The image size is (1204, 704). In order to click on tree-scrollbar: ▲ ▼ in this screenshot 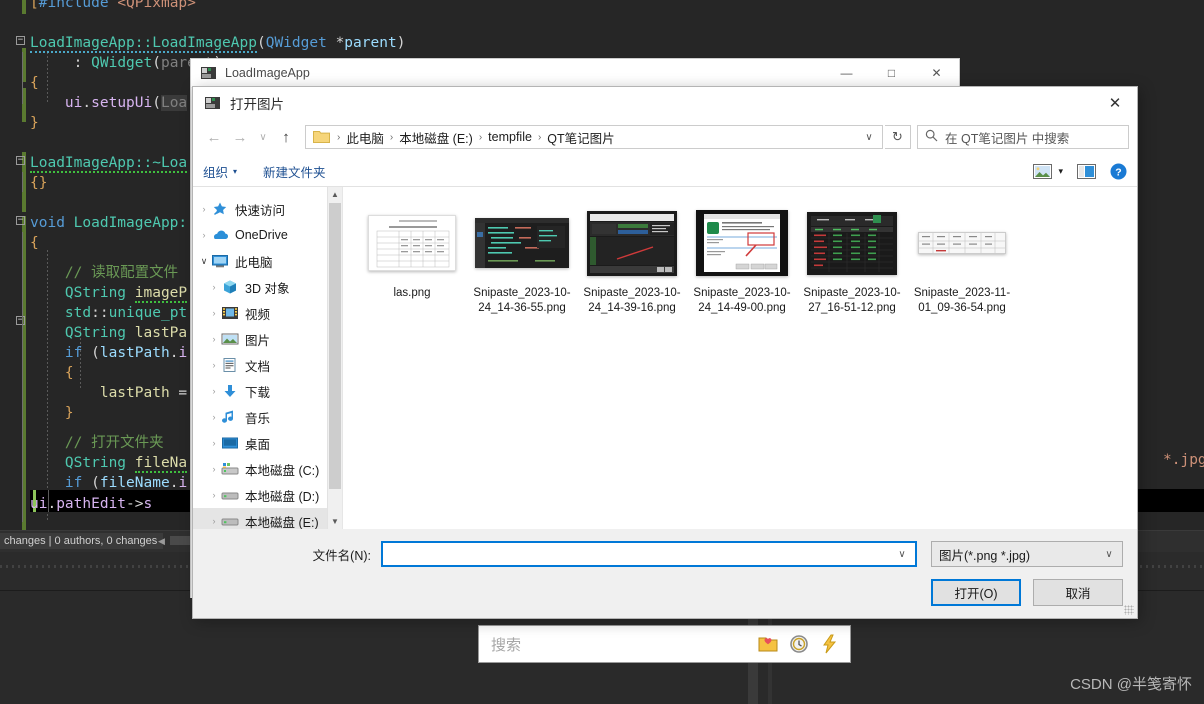, I will do `click(334, 358)`.